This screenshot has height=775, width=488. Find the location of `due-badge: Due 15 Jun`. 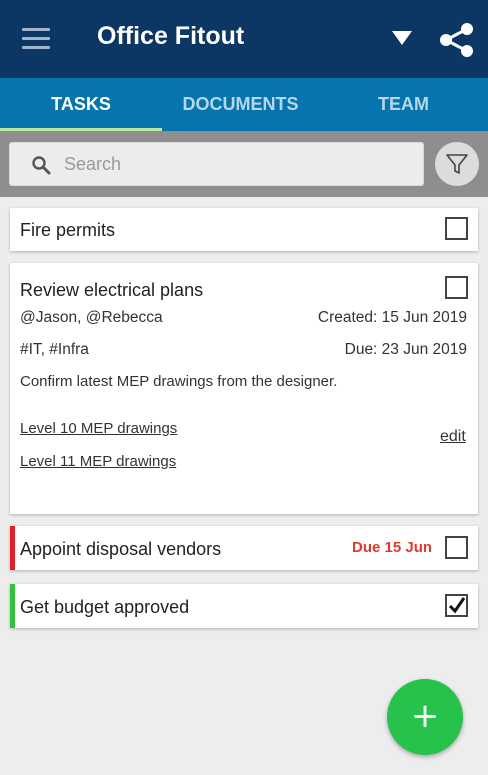

due-badge: Due 15 Jun is located at coordinates (392, 547).